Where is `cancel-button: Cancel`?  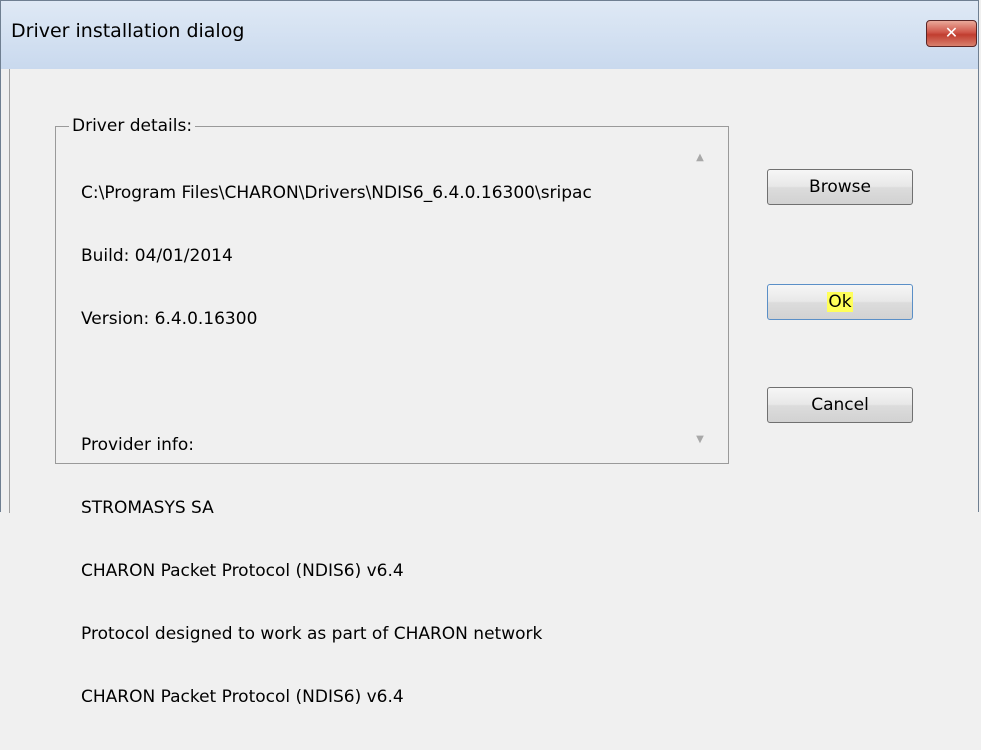
cancel-button: Cancel is located at coordinates (840, 405).